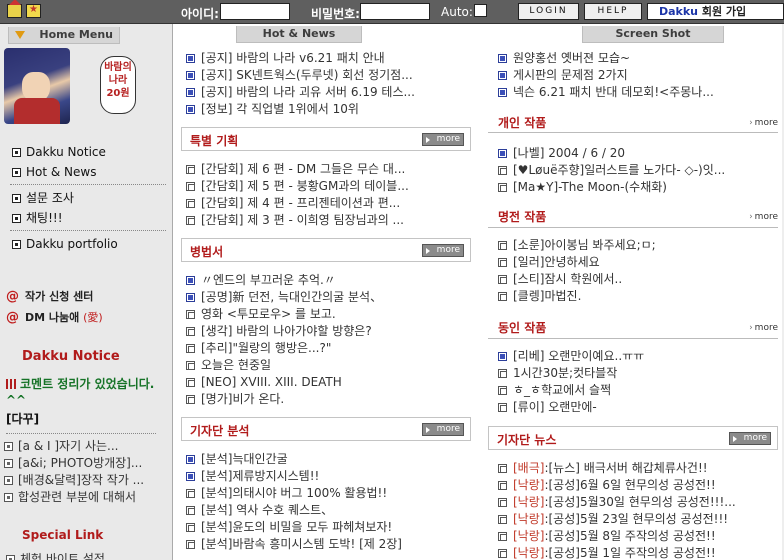 The image size is (784, 560). Describe the element at coordinates (639, 485) in the screenshot. I see `list-item: [낙랑]:[공성]6월 6일 현무의성 공성전!!` at that location.